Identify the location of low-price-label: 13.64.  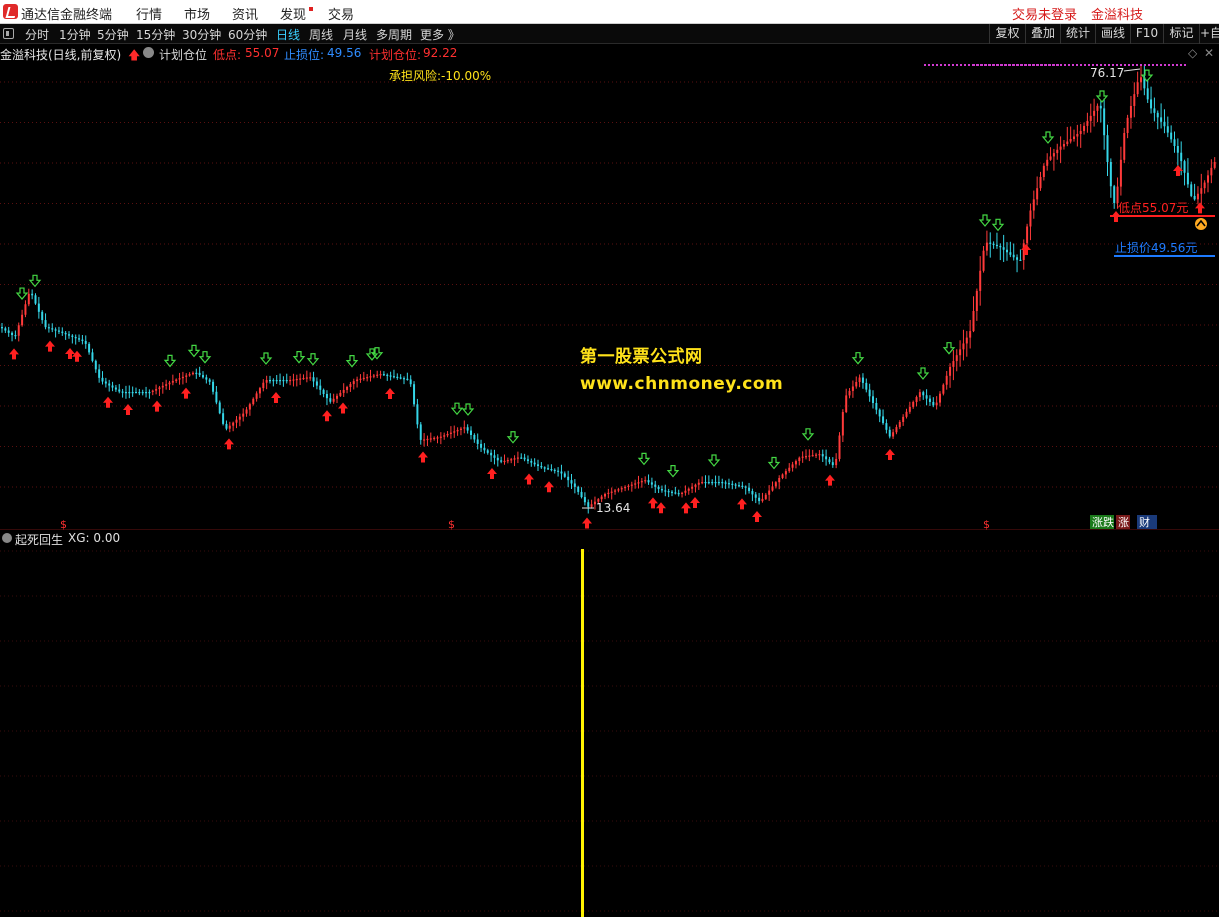
(613, 508).